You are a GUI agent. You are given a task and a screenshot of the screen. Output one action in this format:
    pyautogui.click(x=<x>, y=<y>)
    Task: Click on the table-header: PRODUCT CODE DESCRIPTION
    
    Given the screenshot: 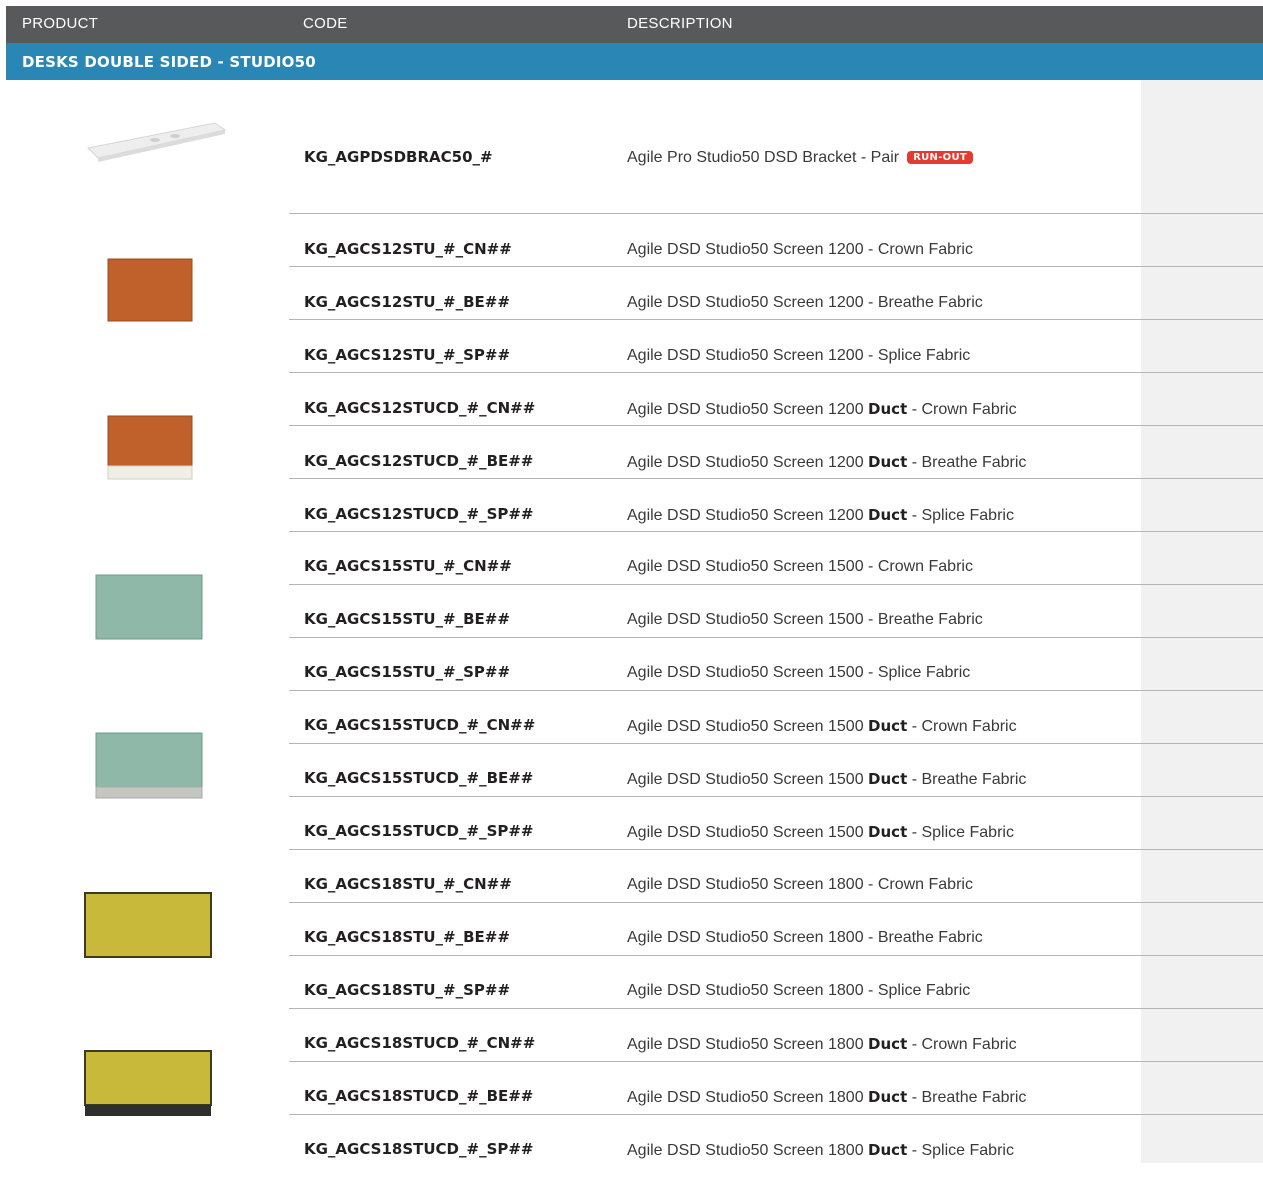 What is the action you would take?
    pyautogui.click(x=634, y=24)
    